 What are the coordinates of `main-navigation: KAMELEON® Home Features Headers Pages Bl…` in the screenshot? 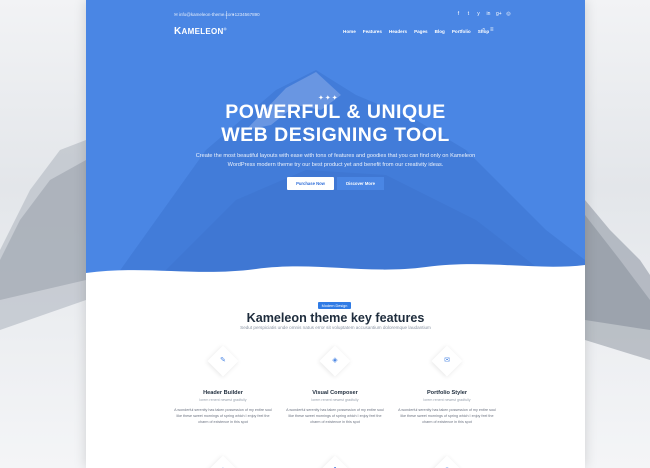 It's located at (335, 31).